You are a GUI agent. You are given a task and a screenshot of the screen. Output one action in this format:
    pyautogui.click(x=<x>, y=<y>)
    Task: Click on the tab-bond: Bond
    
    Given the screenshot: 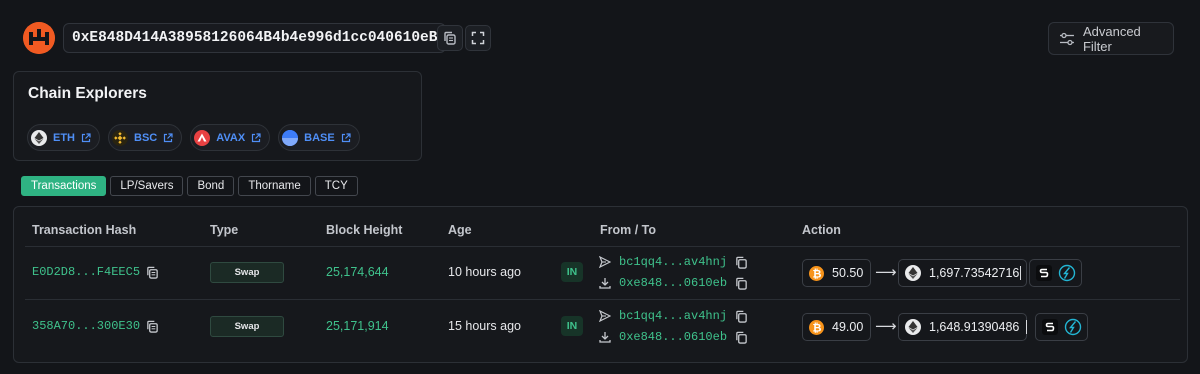 What is the action you would take?
    pyautogui.click(x=211, y=186)
    